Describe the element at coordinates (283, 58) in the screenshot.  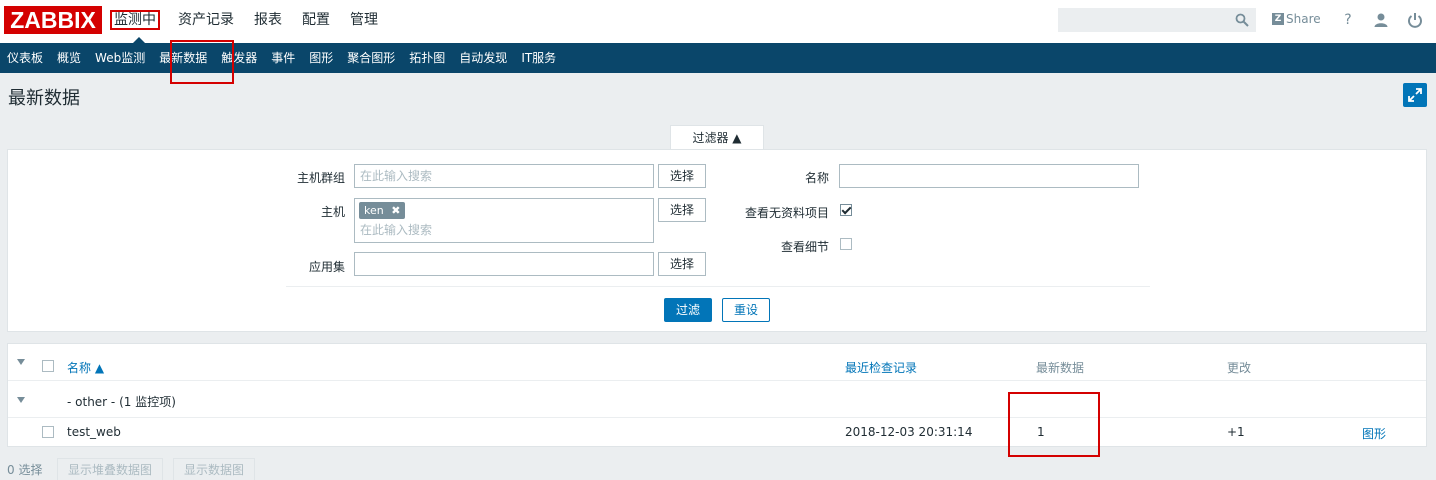
I see `submenu-events: 事件` at that location.